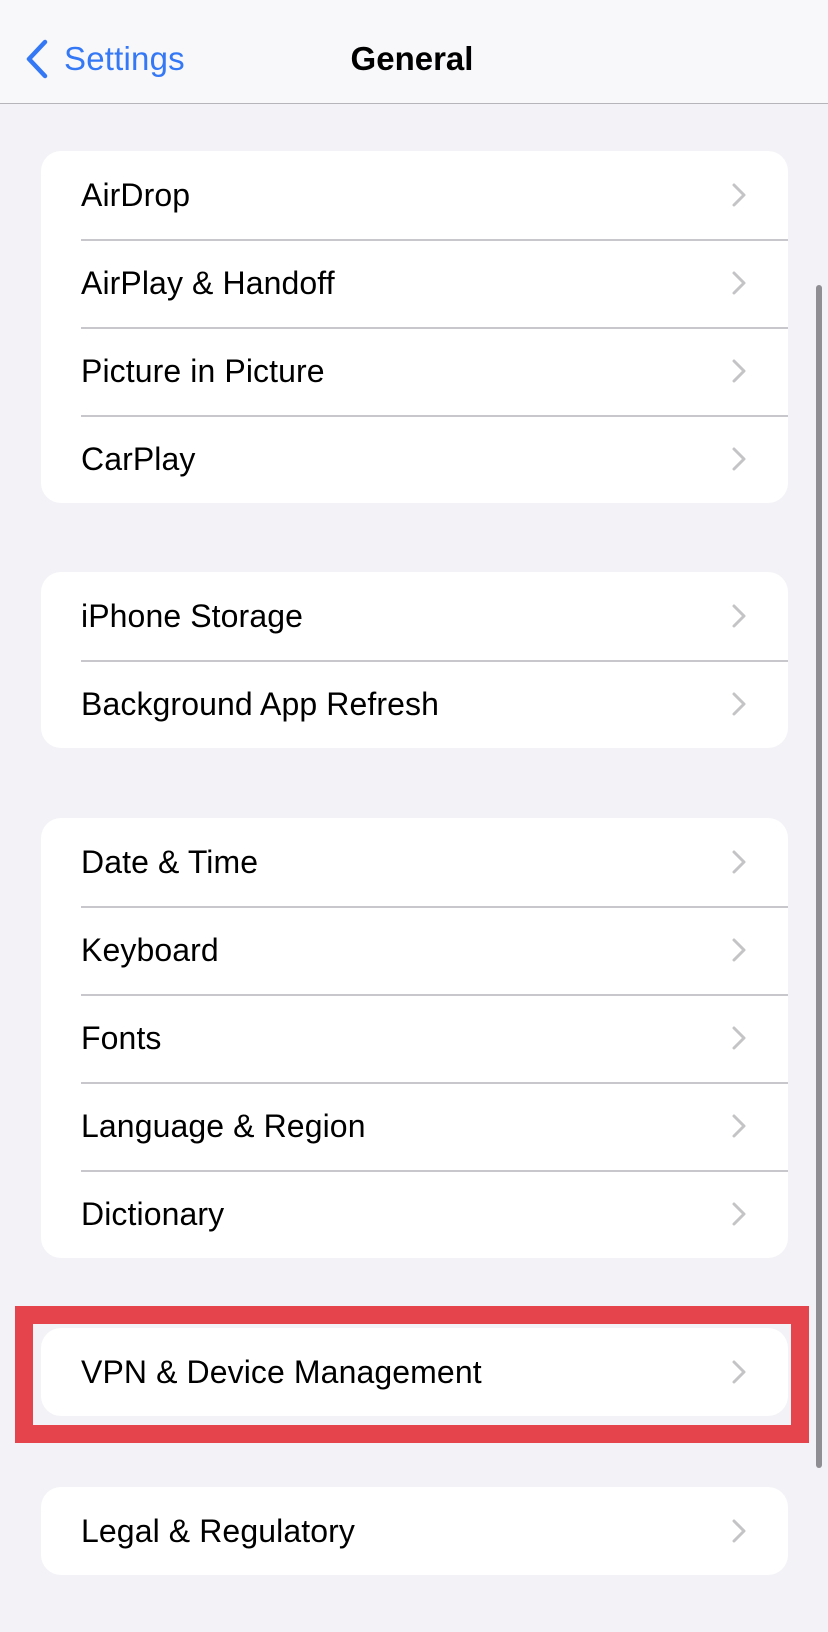 This screenshot has width=828, height=1632. I want to click on page-title-text: General, so click(412, 58).